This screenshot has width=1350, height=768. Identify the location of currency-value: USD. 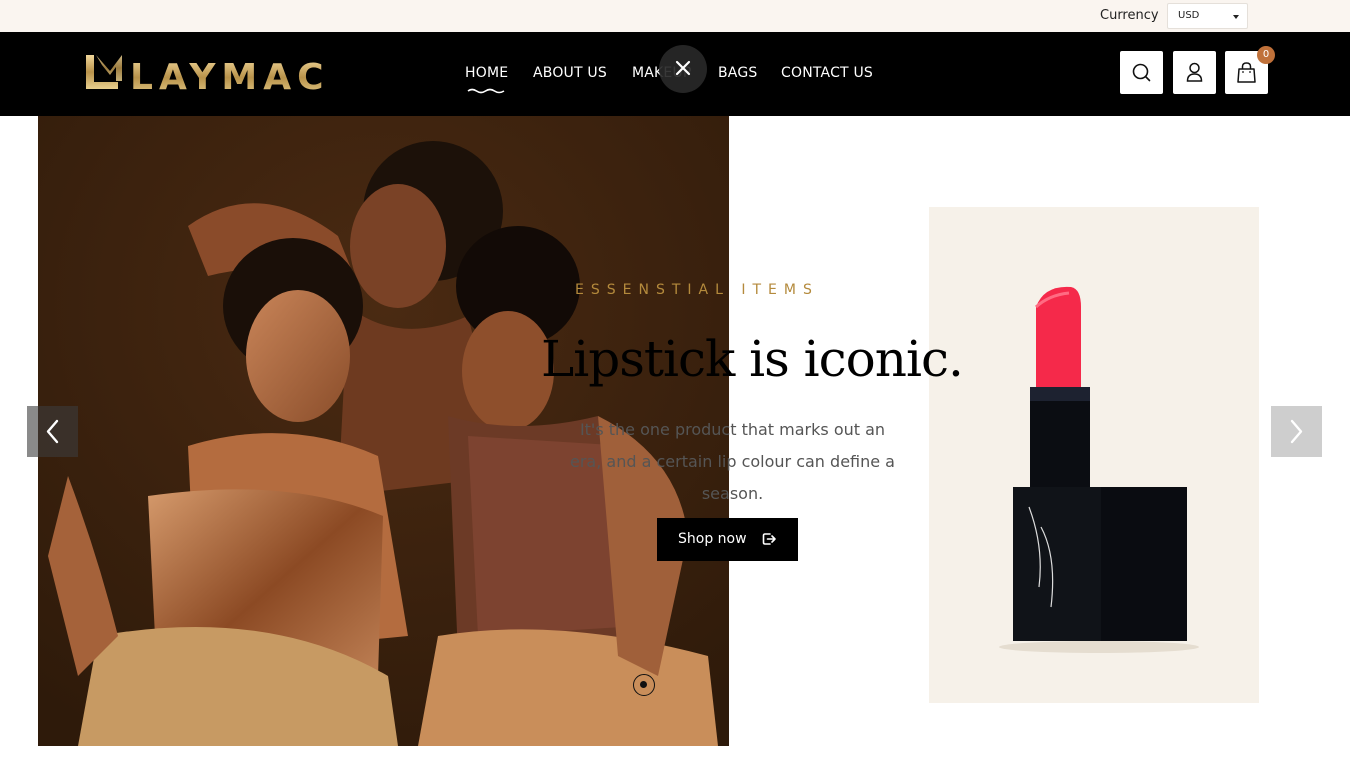
(1189, 15).